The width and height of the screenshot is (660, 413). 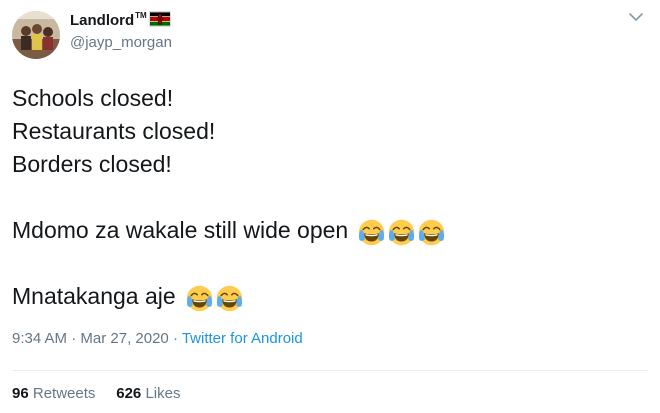 I want to click on tweet-source-link: Twitter for Android, so click(x=242, y=338).